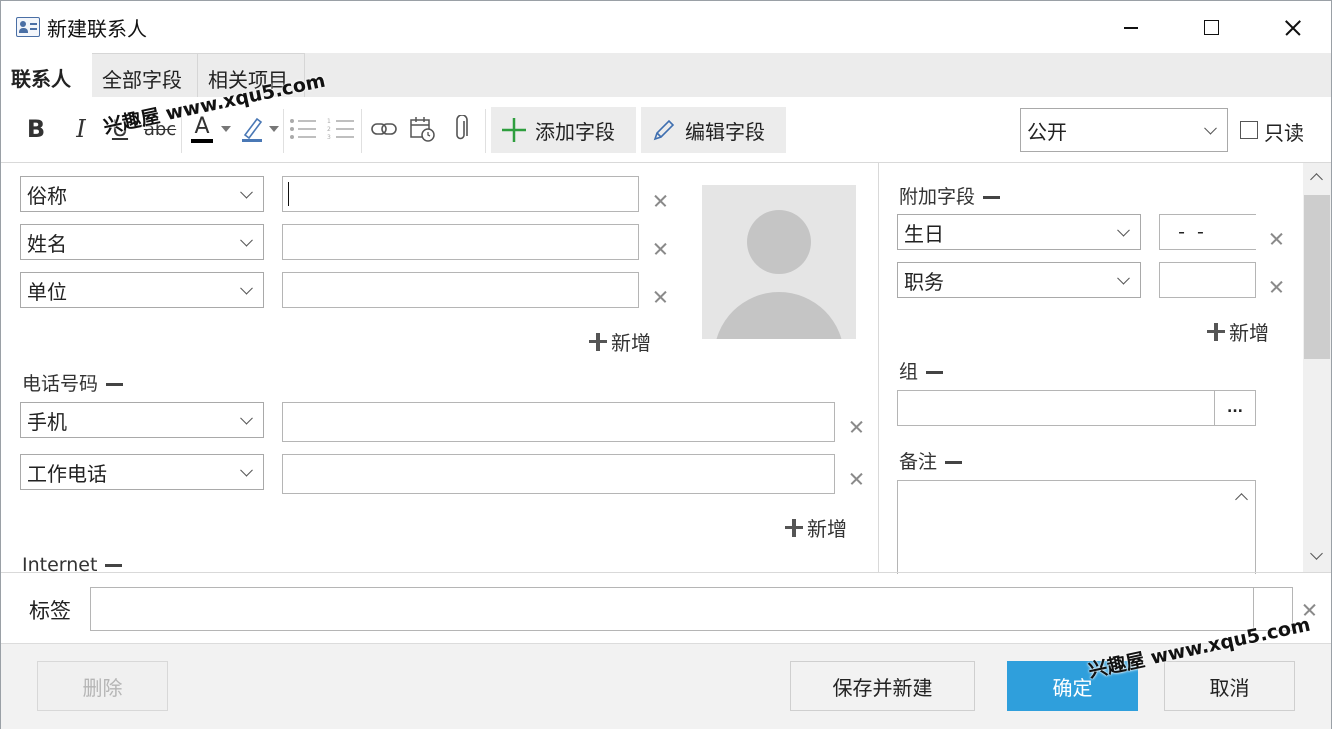 This screenshot has width=1332, height=729. Describe the element at coordinates (1207, 232) in the screenshot. I see `birthday-date-input: - -` at that location.